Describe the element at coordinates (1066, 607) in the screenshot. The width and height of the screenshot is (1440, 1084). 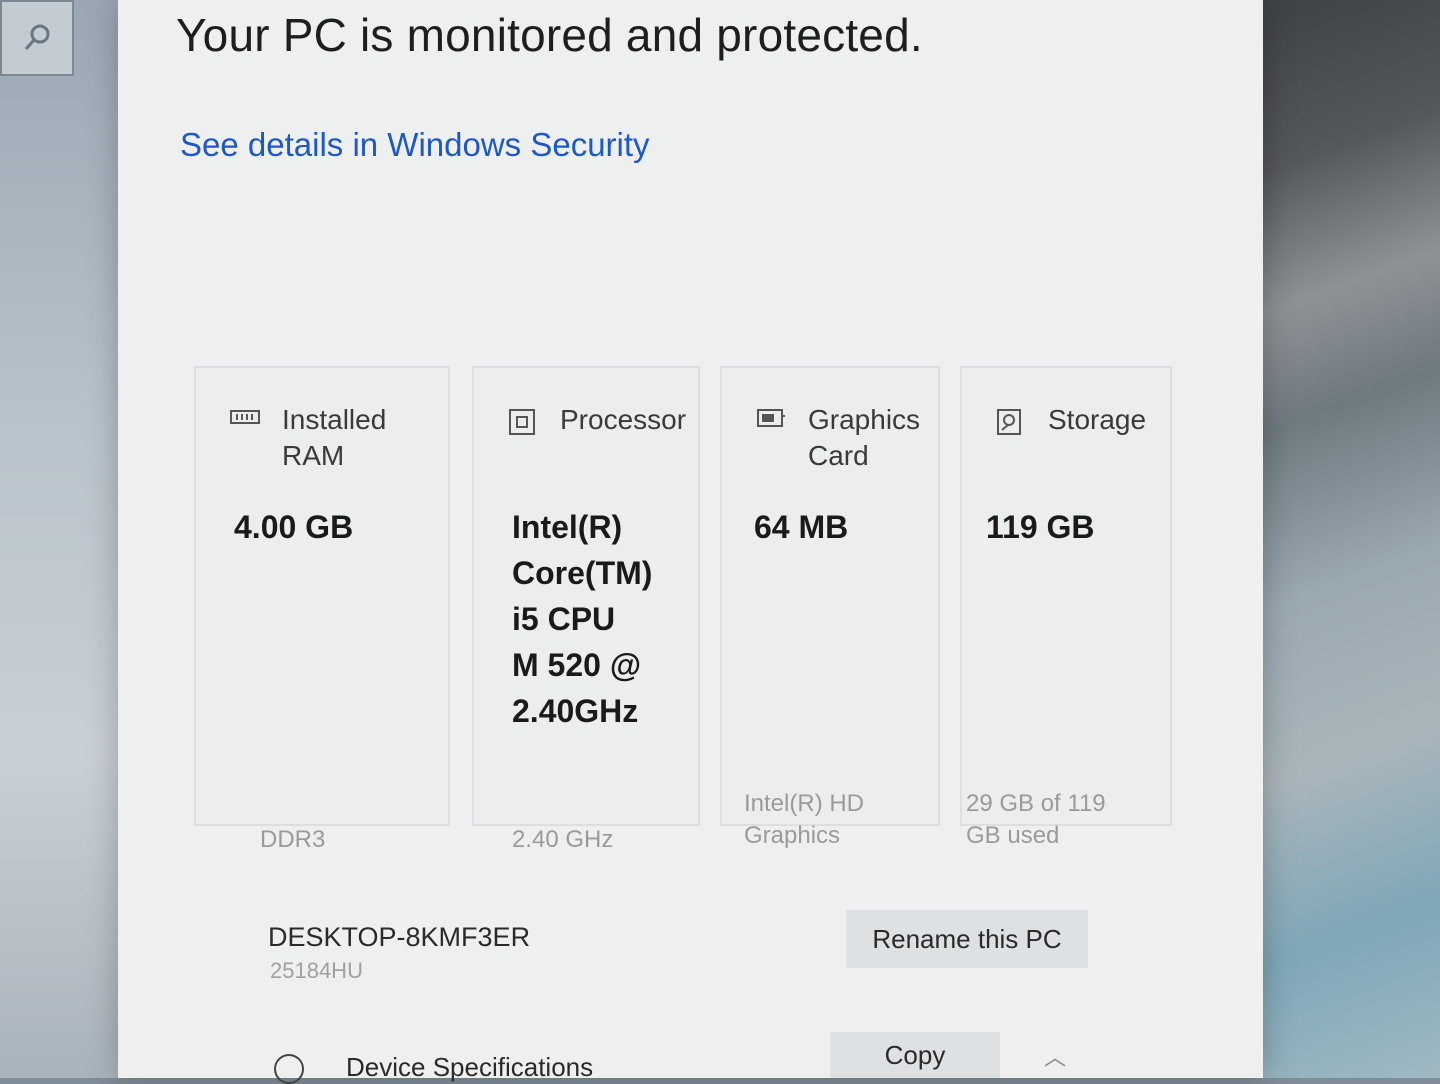
I see `card-storage: Storage 119 GB 29 GB of 119 GB used` at that location.